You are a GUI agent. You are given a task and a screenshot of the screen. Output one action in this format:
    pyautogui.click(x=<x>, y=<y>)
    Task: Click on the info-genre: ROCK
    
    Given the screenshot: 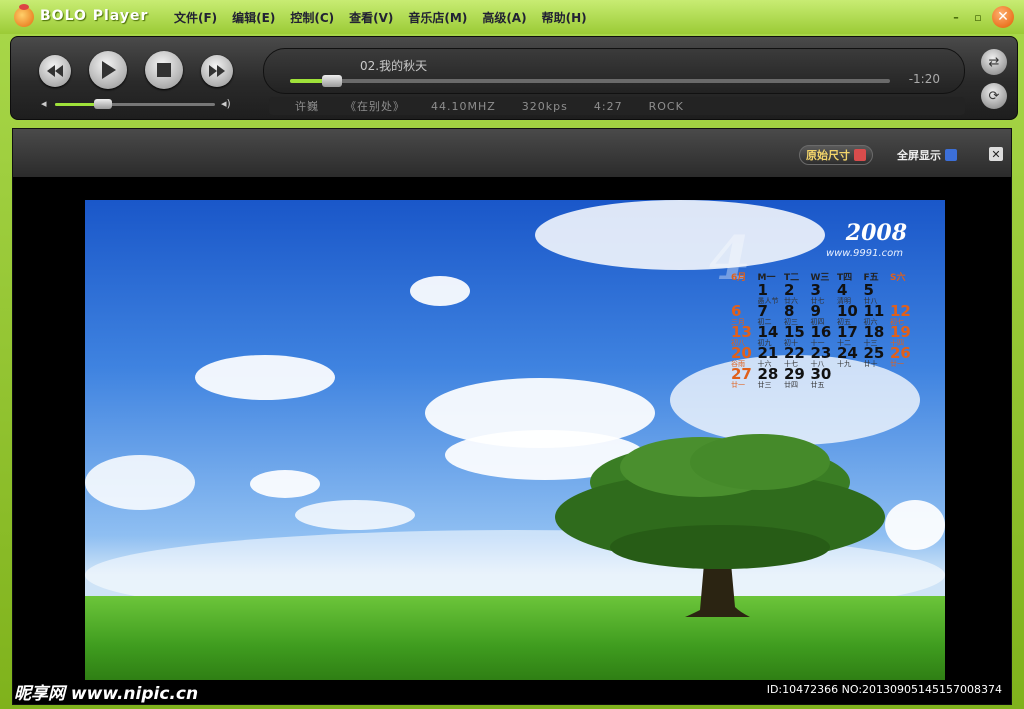 What is the action you would take?
    pyautogui.click(x=666, y=106)
    